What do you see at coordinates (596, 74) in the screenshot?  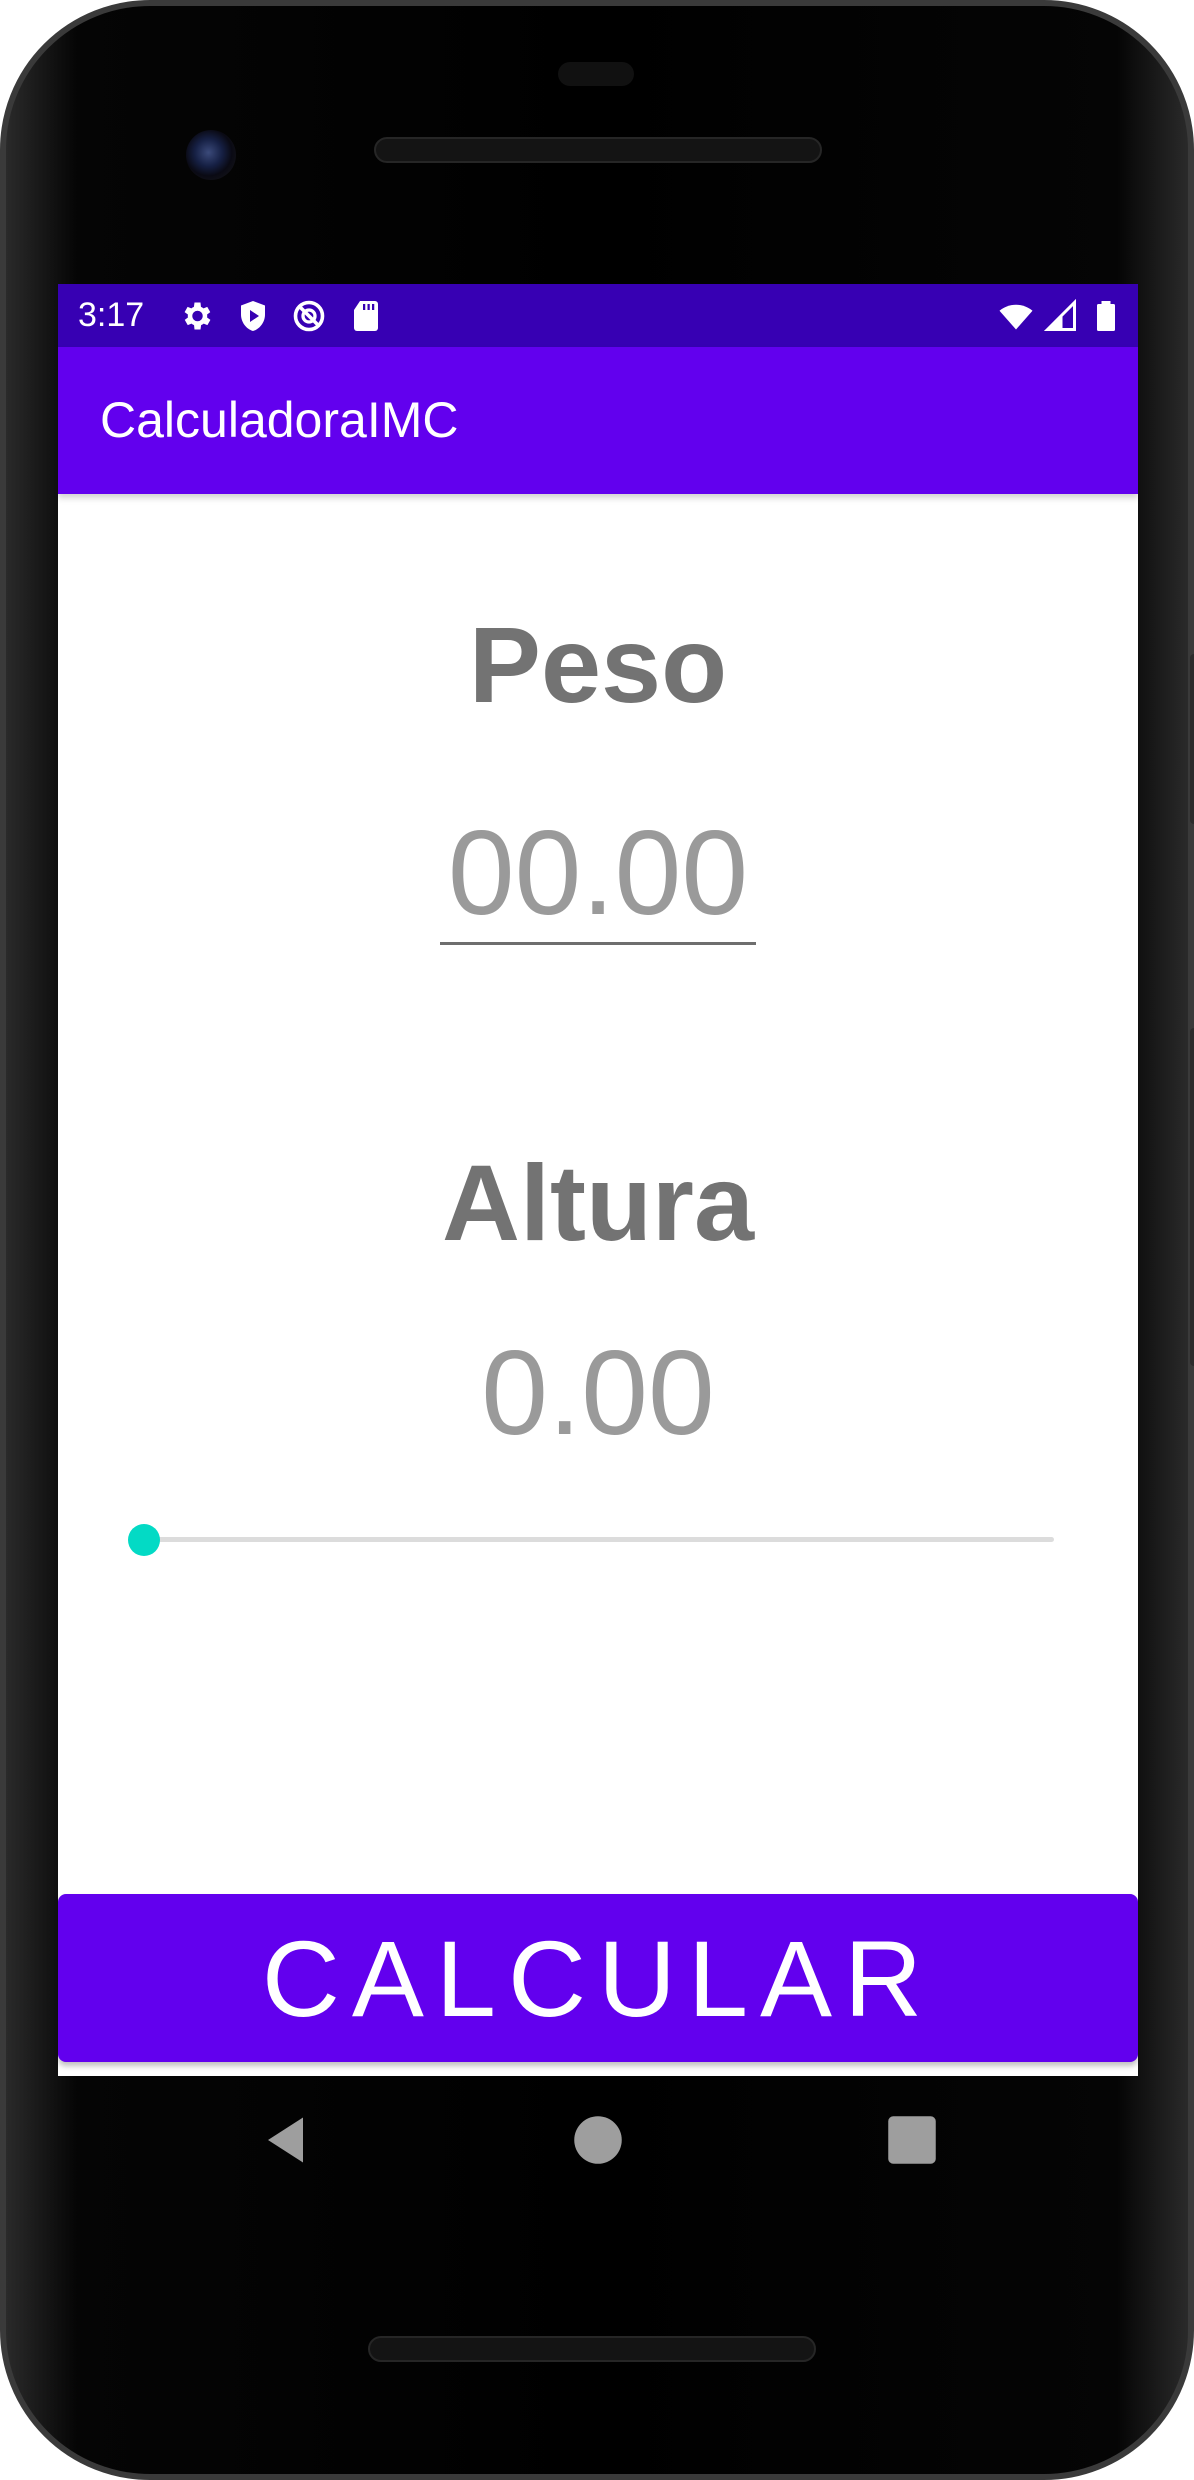 I see `proximity-sensor` at bounding box center [596, 74].